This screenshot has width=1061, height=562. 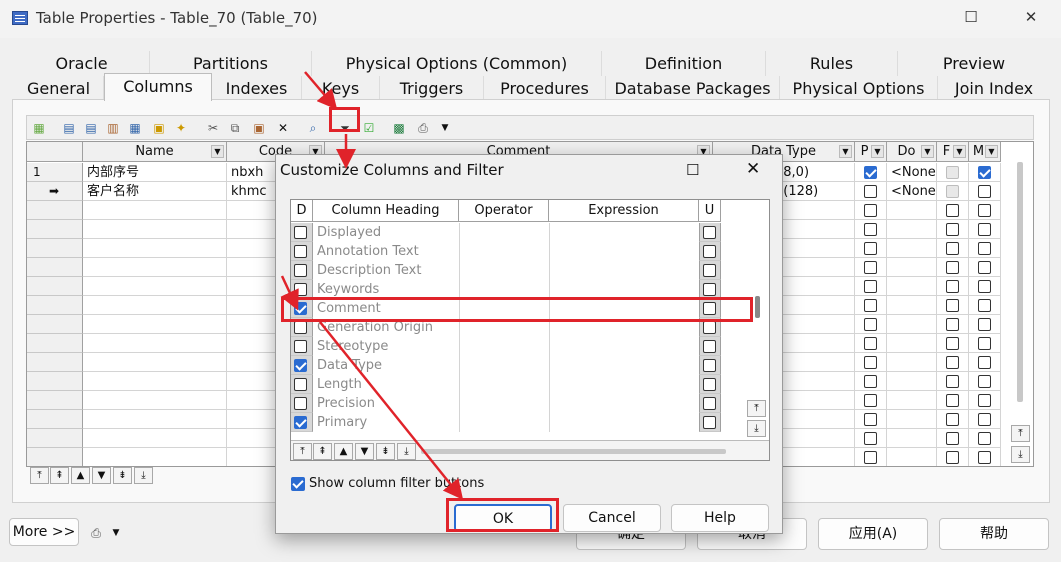 I want to click on col-header-m: M ▼, so click(x=985, y=152).